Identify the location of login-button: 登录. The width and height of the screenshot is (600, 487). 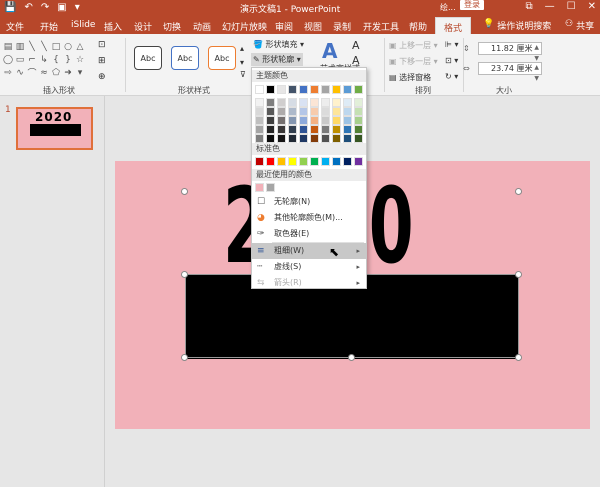
(472, 5).